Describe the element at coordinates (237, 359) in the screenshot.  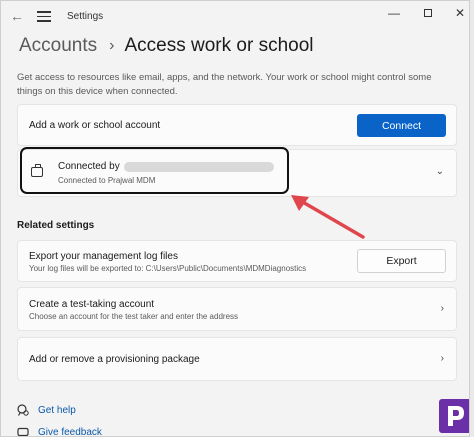
I see `provisioning-package-card: Add or remove a provisioning package ›` at that location.